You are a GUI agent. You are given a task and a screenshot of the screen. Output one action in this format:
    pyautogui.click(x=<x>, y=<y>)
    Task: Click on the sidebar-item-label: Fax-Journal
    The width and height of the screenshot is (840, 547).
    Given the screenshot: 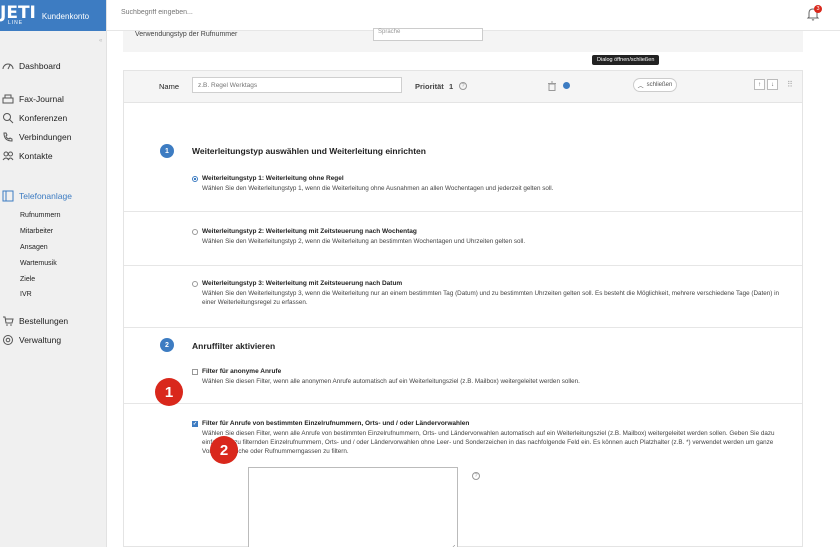 What is the action you would take?
    pyautogui.click(x=41, y=99)
    